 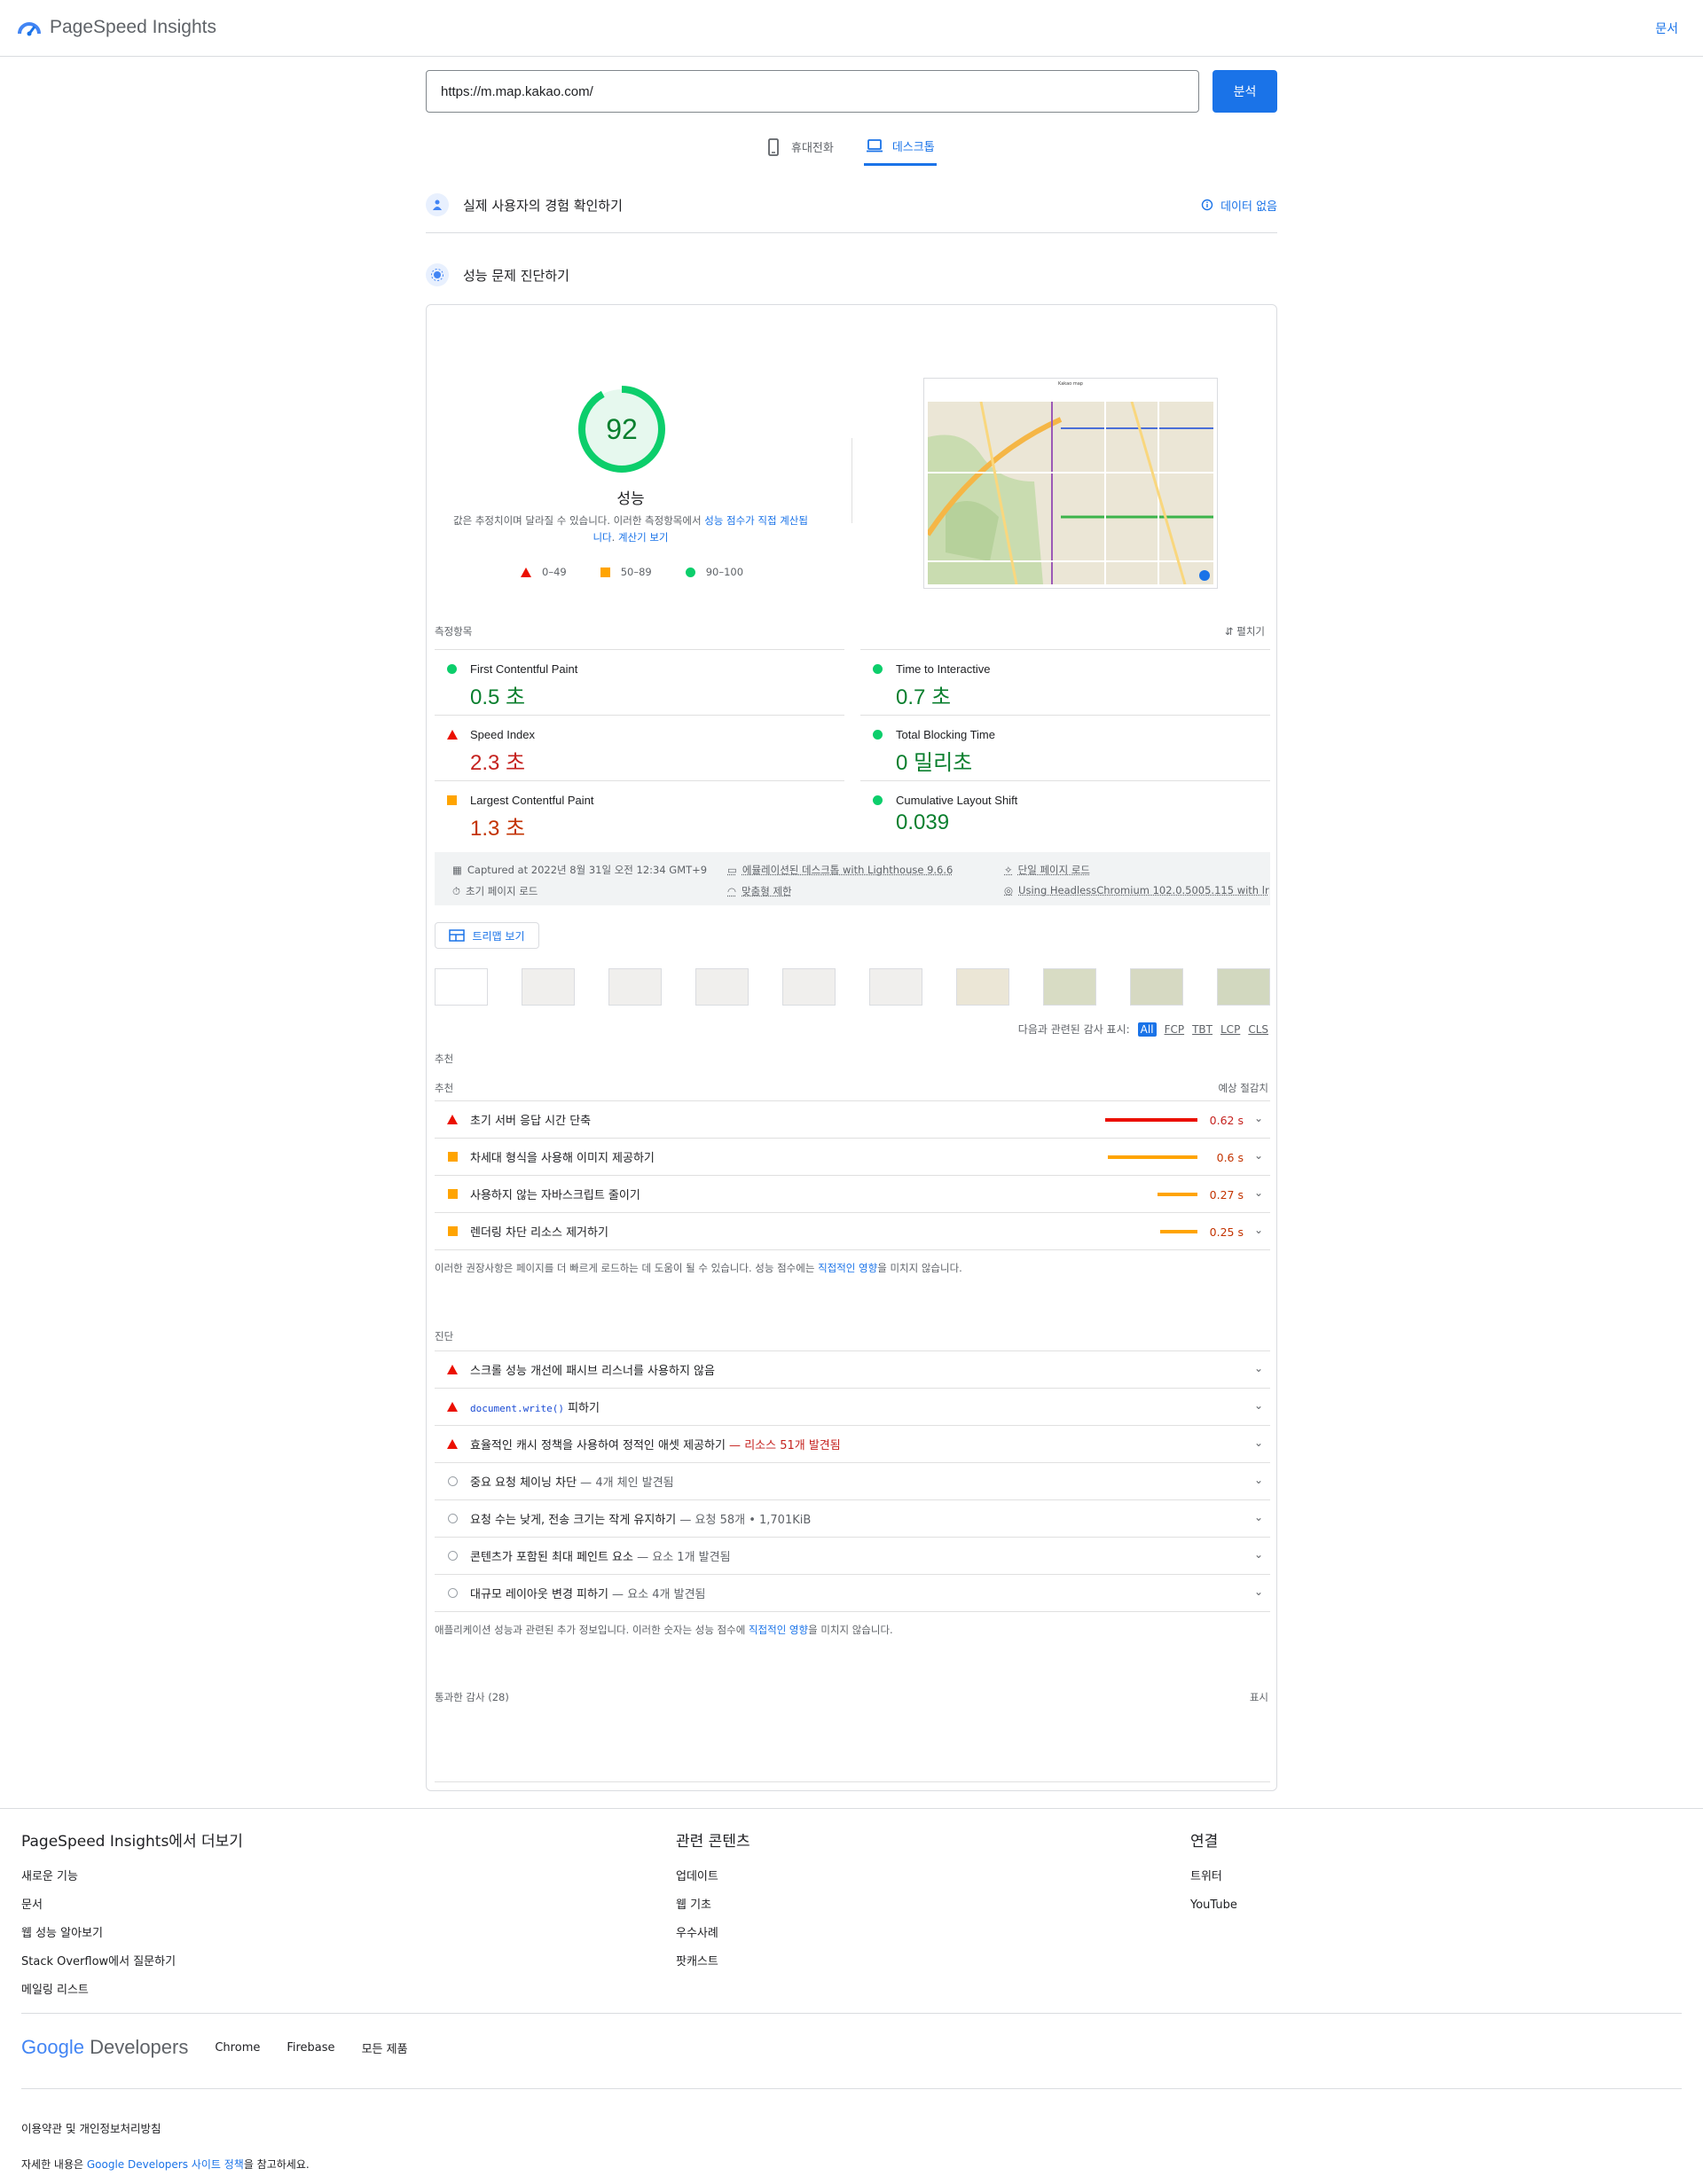 What do you see at coordinates (767, 891) in the screenshot?
I see `throttling-text: 맞춤형 제한` at bounding box center [767, 891].